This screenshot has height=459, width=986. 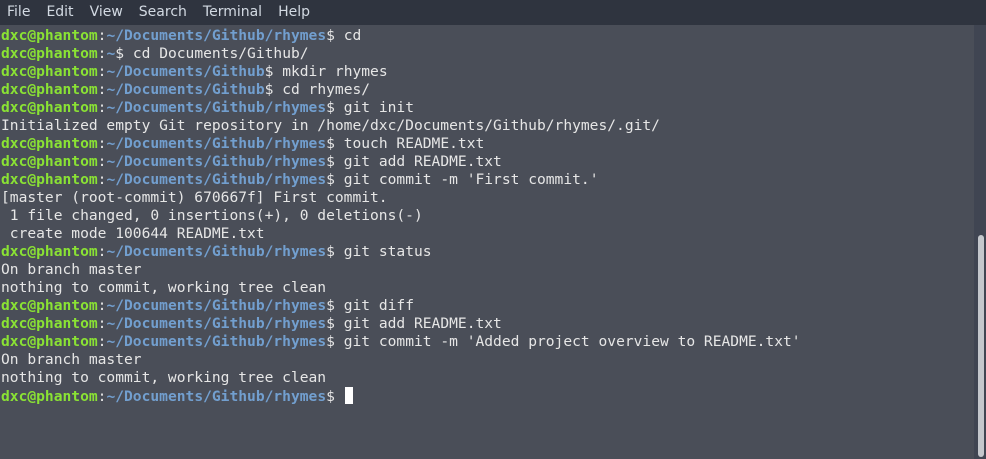 I want to click on command-text: mkdir rhymes, so click(x=330, y=71).